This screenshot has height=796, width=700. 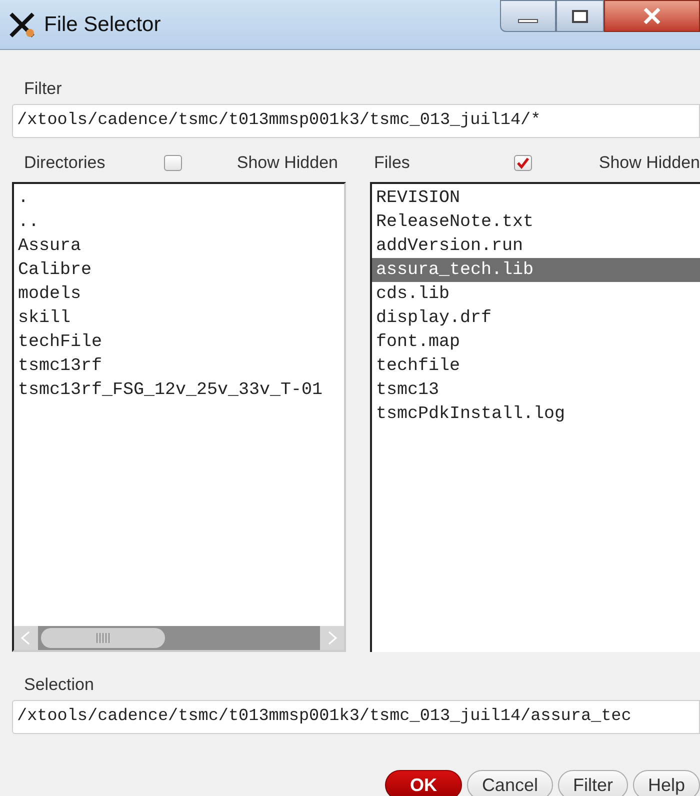 What do you see at coordinates (179, 294) in the screenshot?
I see `list-item: models` at bounding box center [179, 294].